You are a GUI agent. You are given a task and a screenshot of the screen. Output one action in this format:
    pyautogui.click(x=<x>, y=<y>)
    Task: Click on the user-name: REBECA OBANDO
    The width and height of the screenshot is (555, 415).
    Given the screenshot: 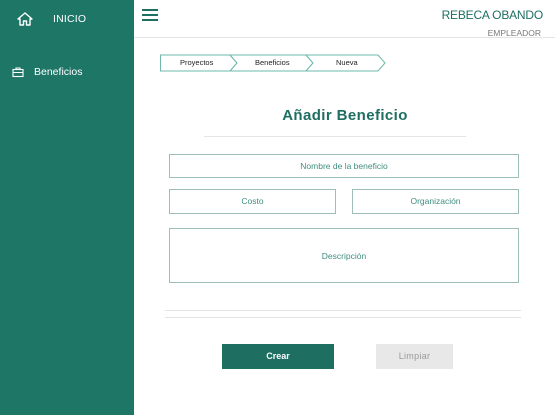 What is the action you would take?
    pyautogui.click(x=493, y=15)
    